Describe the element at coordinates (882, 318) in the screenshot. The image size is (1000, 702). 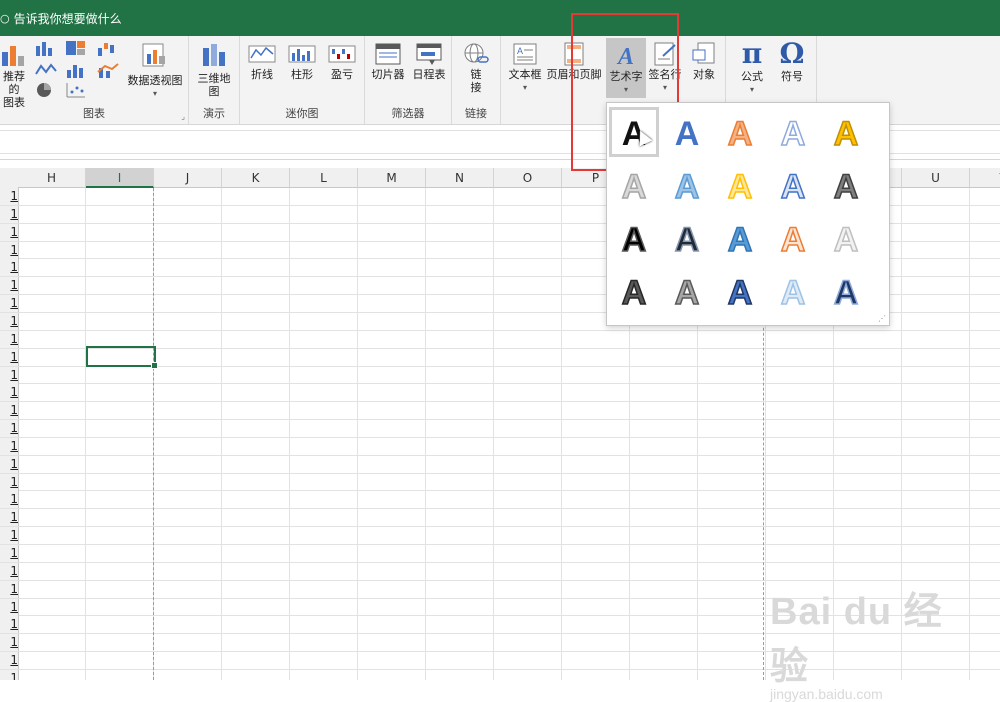
I see `resize-grip-icon: ⋰` at that location.